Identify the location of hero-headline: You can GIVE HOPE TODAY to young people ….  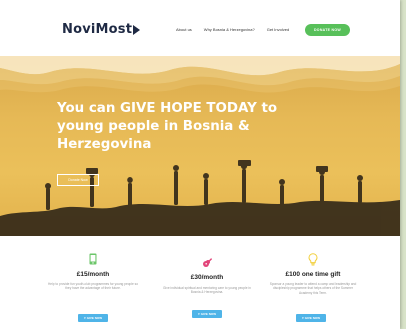
(167, 126).